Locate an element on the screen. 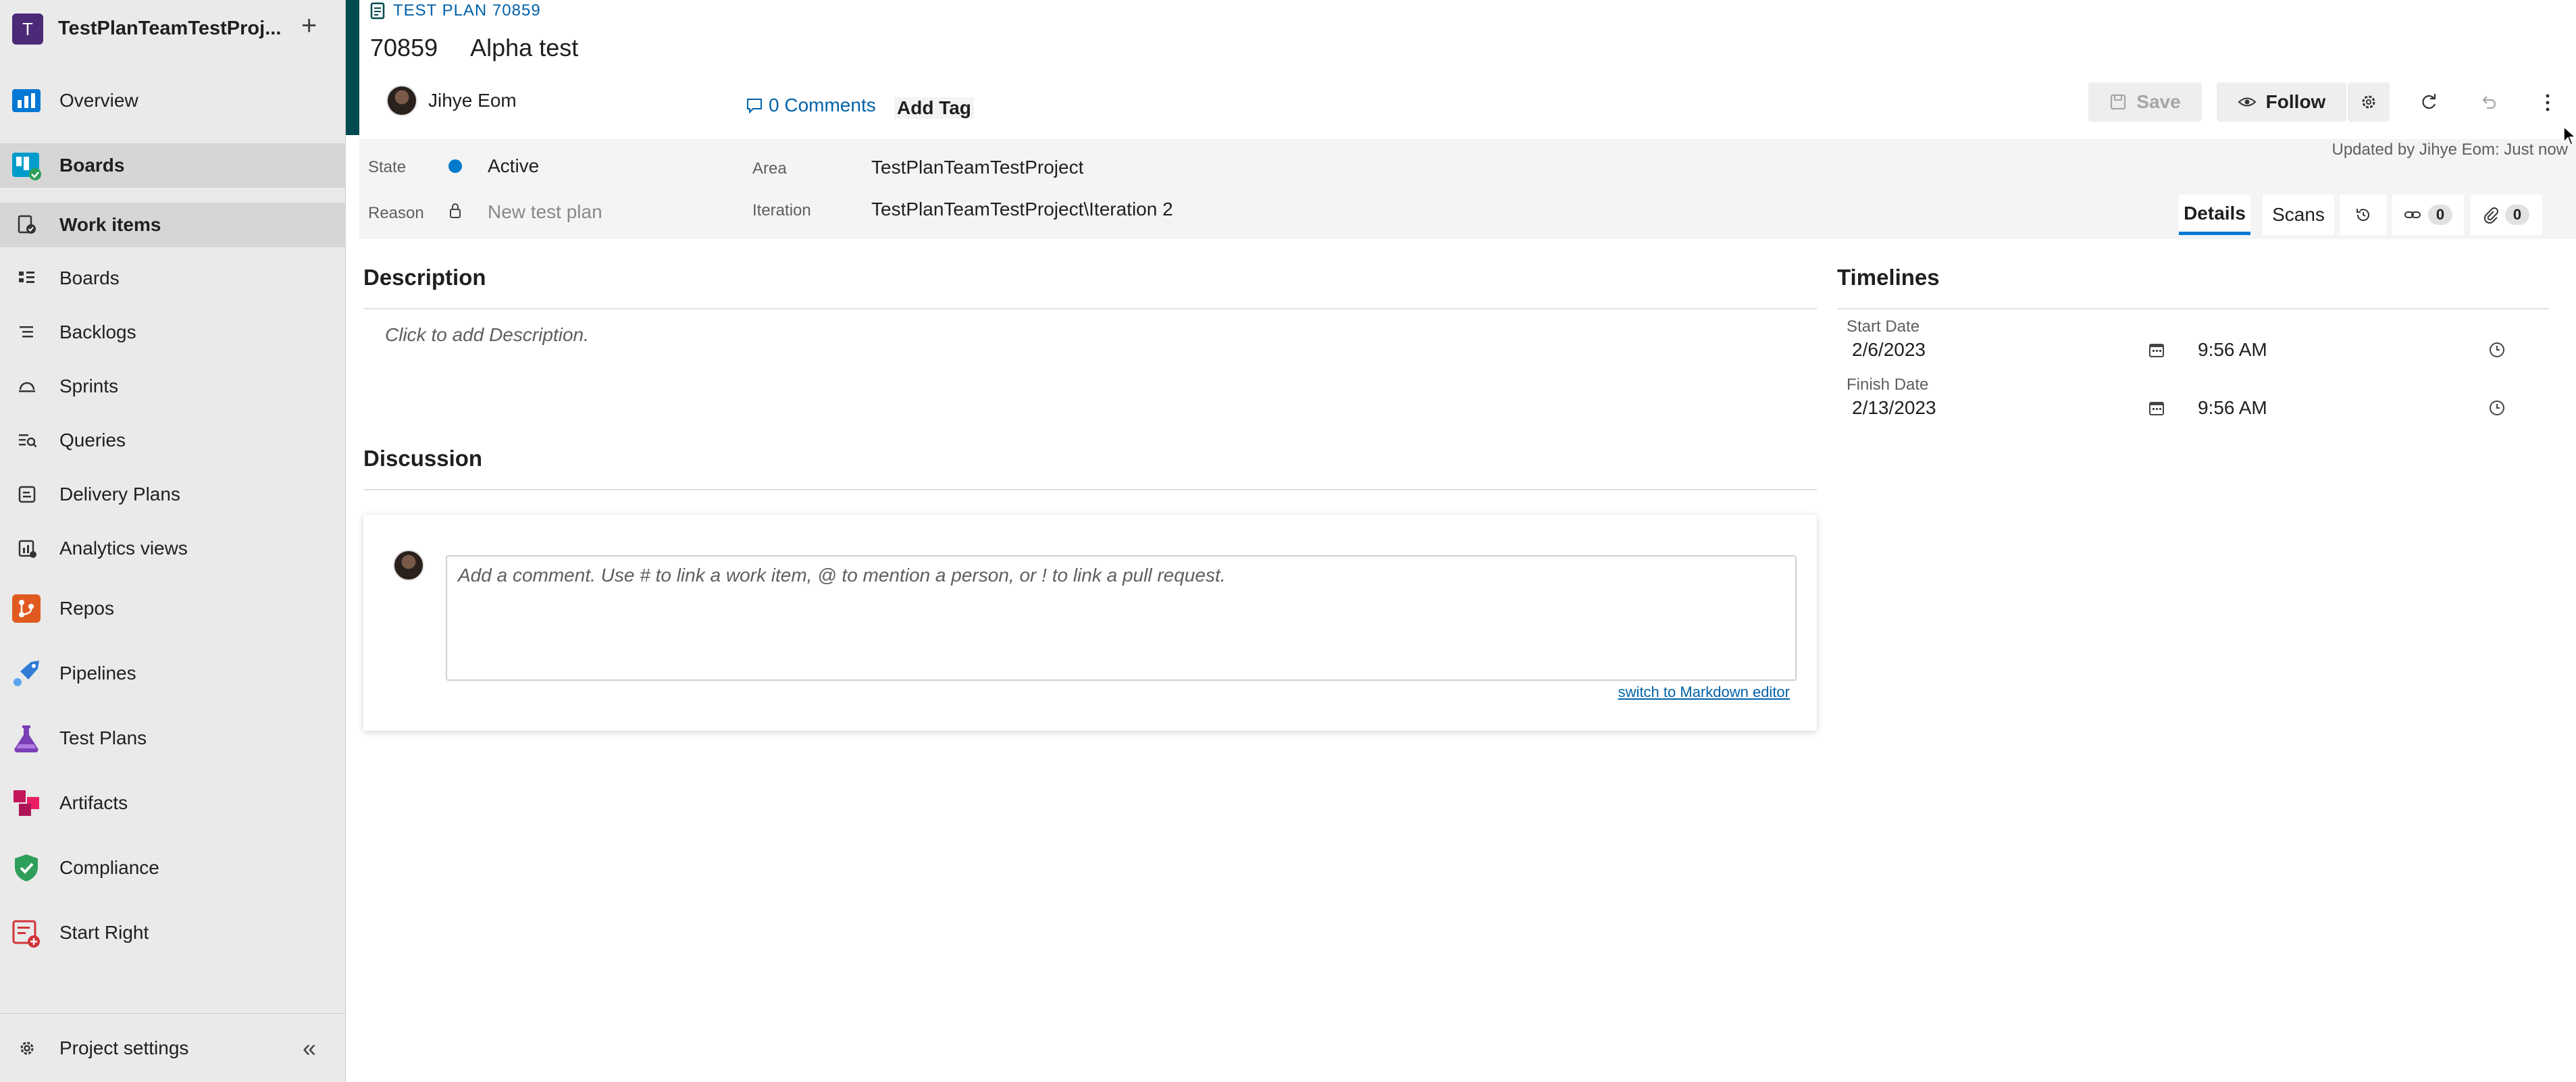  sidebar-item-compliance: Compliance is located at coordinates (173, 868).